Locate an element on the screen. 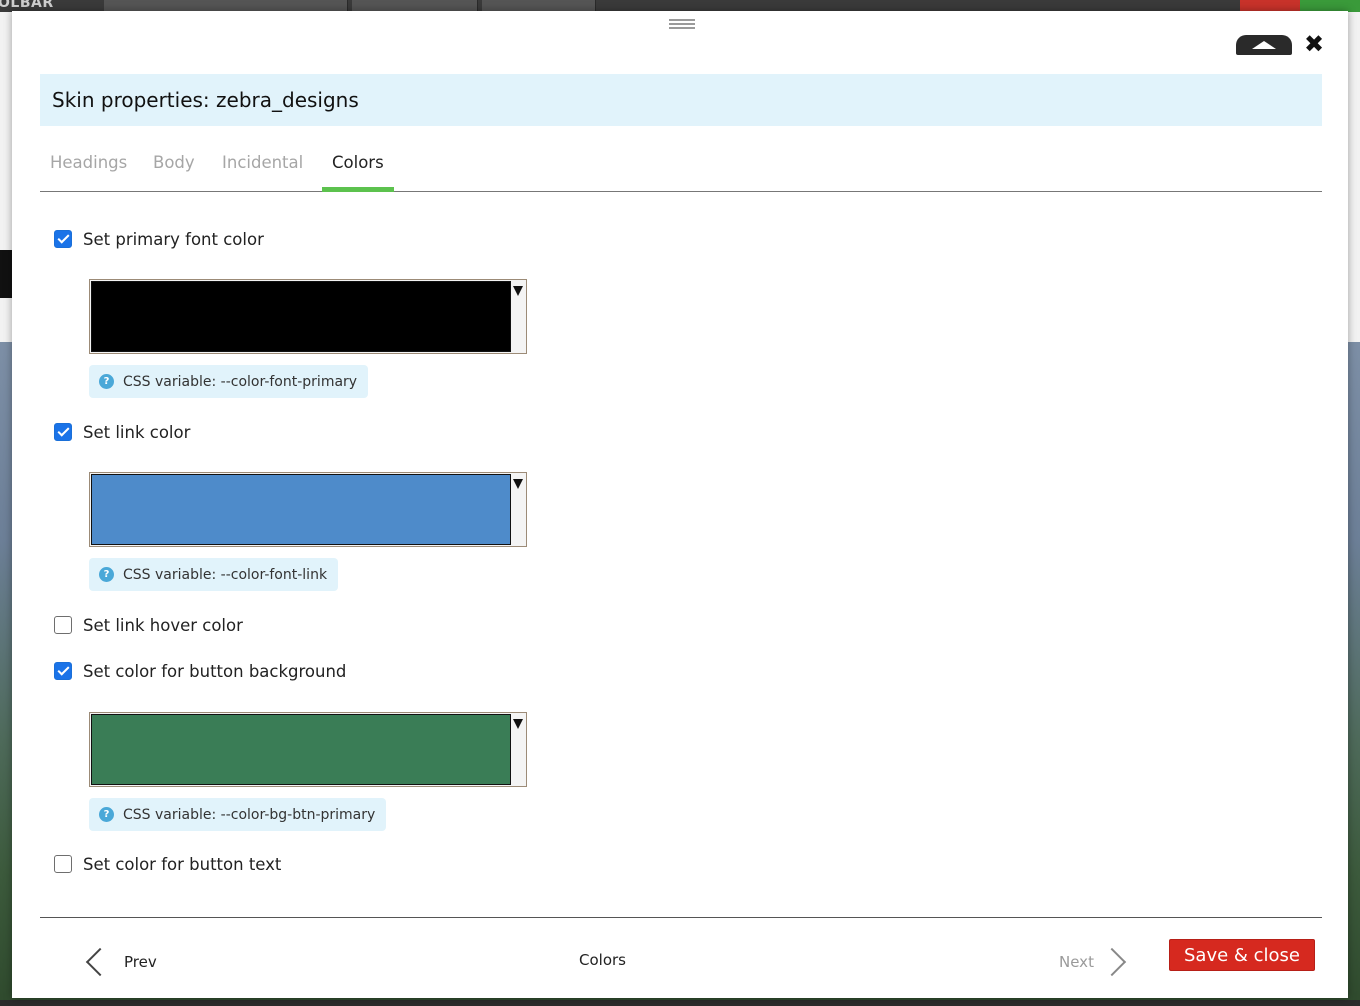  background-right-panel is located at coordinates (1353, 177).